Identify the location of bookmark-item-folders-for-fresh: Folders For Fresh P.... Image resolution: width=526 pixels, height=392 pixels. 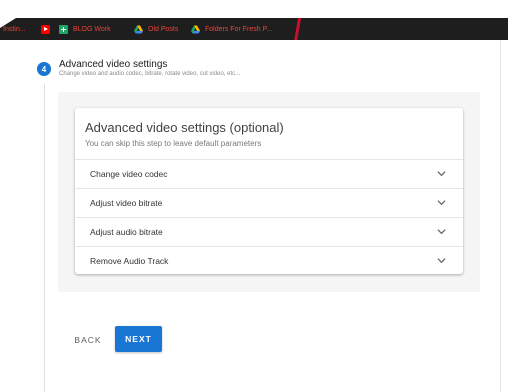
(231, 29).